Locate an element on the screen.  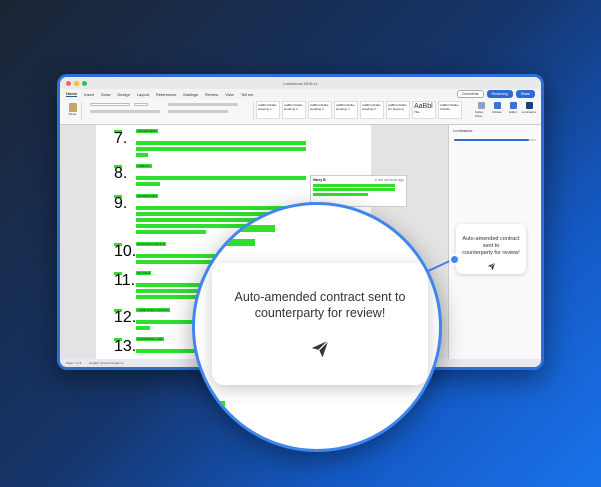
editor-label: Editor is located at coordinates (513, 112).